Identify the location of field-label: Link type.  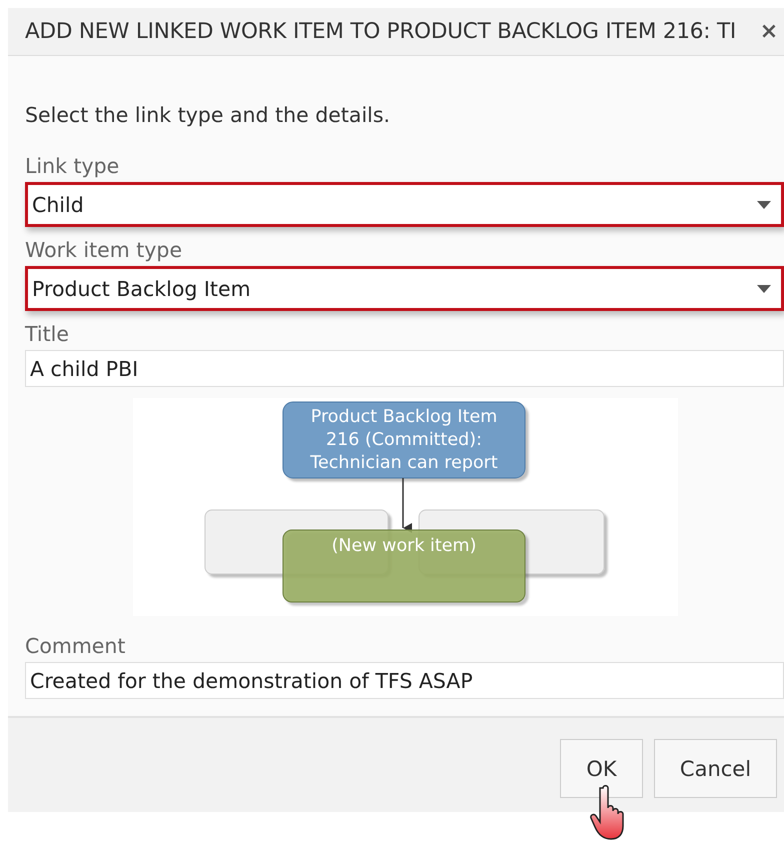
(72, 166).